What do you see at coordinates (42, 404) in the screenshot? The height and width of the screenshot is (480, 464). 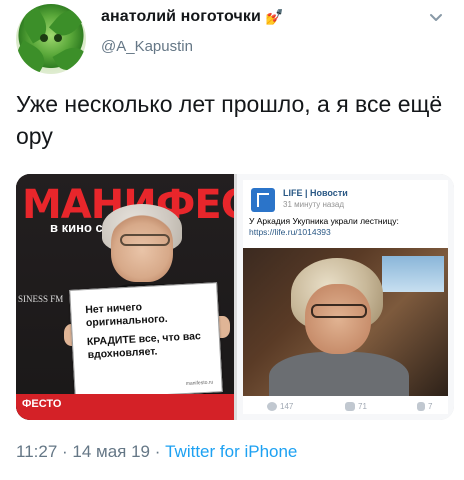 I see `strip-text: ФЕСТО` at bounding box center [42, 404].